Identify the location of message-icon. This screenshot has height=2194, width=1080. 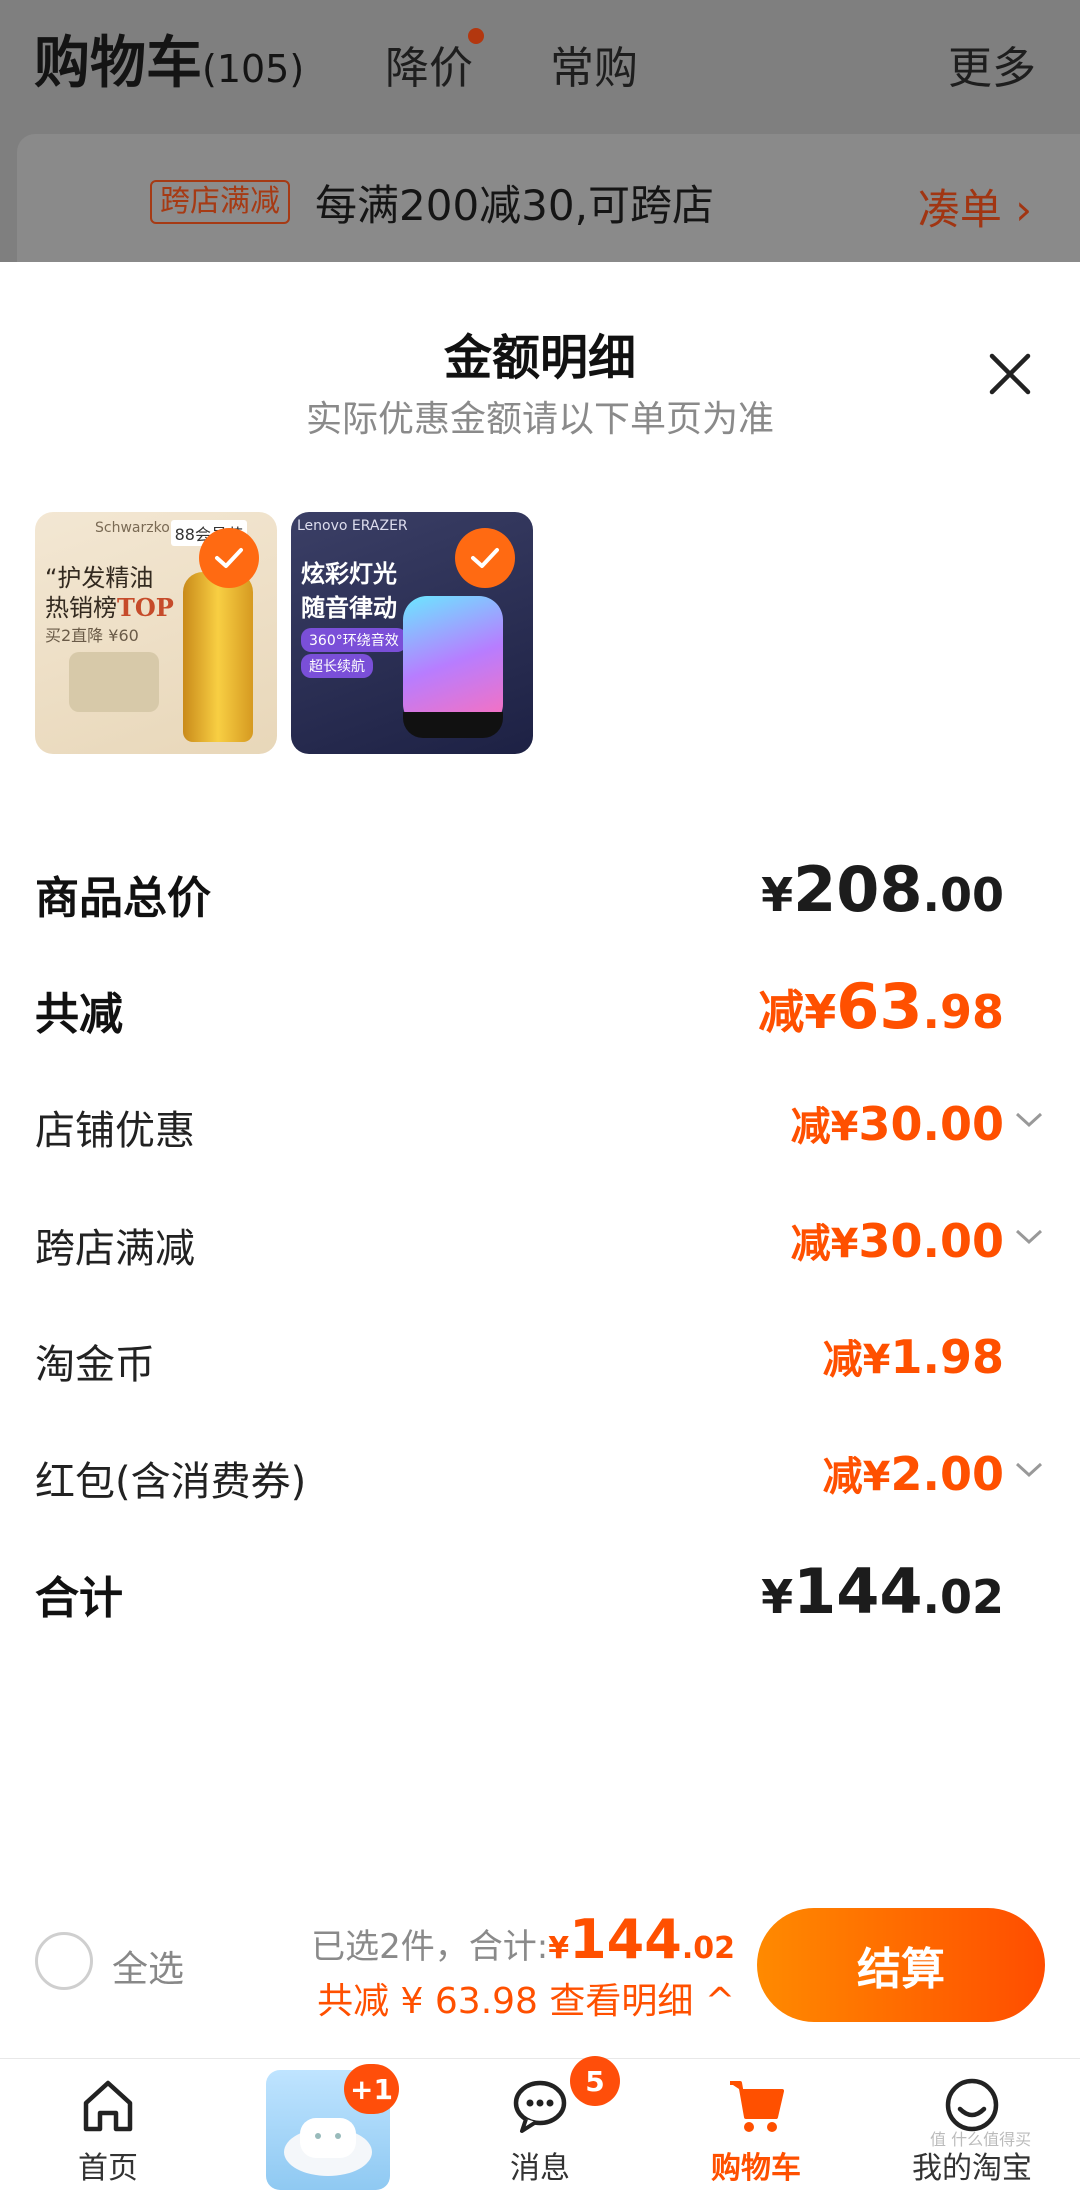
(540, 2106).